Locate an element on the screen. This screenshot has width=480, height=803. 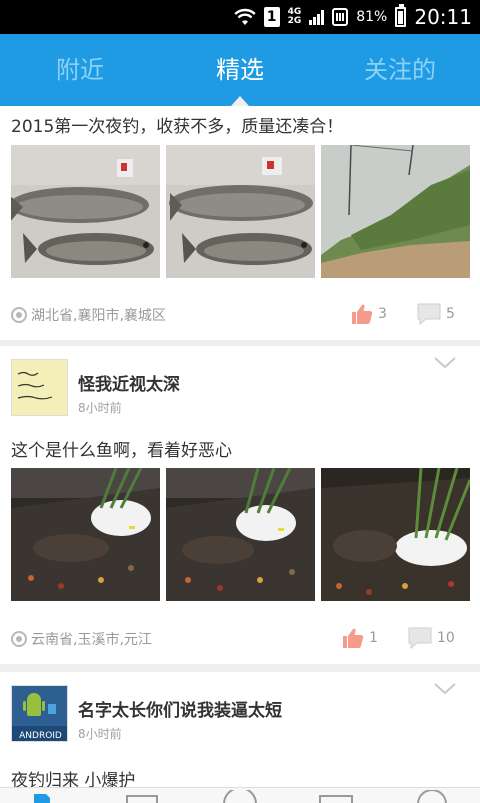
status-bar: 1 4G 2G 81% 20:11 is located at coordinates (240, 17).